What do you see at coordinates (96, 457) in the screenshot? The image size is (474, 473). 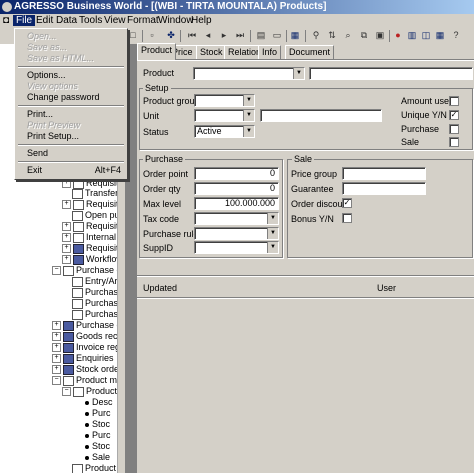 I see `tree-item: Sale` at bounding box center [96, 457].